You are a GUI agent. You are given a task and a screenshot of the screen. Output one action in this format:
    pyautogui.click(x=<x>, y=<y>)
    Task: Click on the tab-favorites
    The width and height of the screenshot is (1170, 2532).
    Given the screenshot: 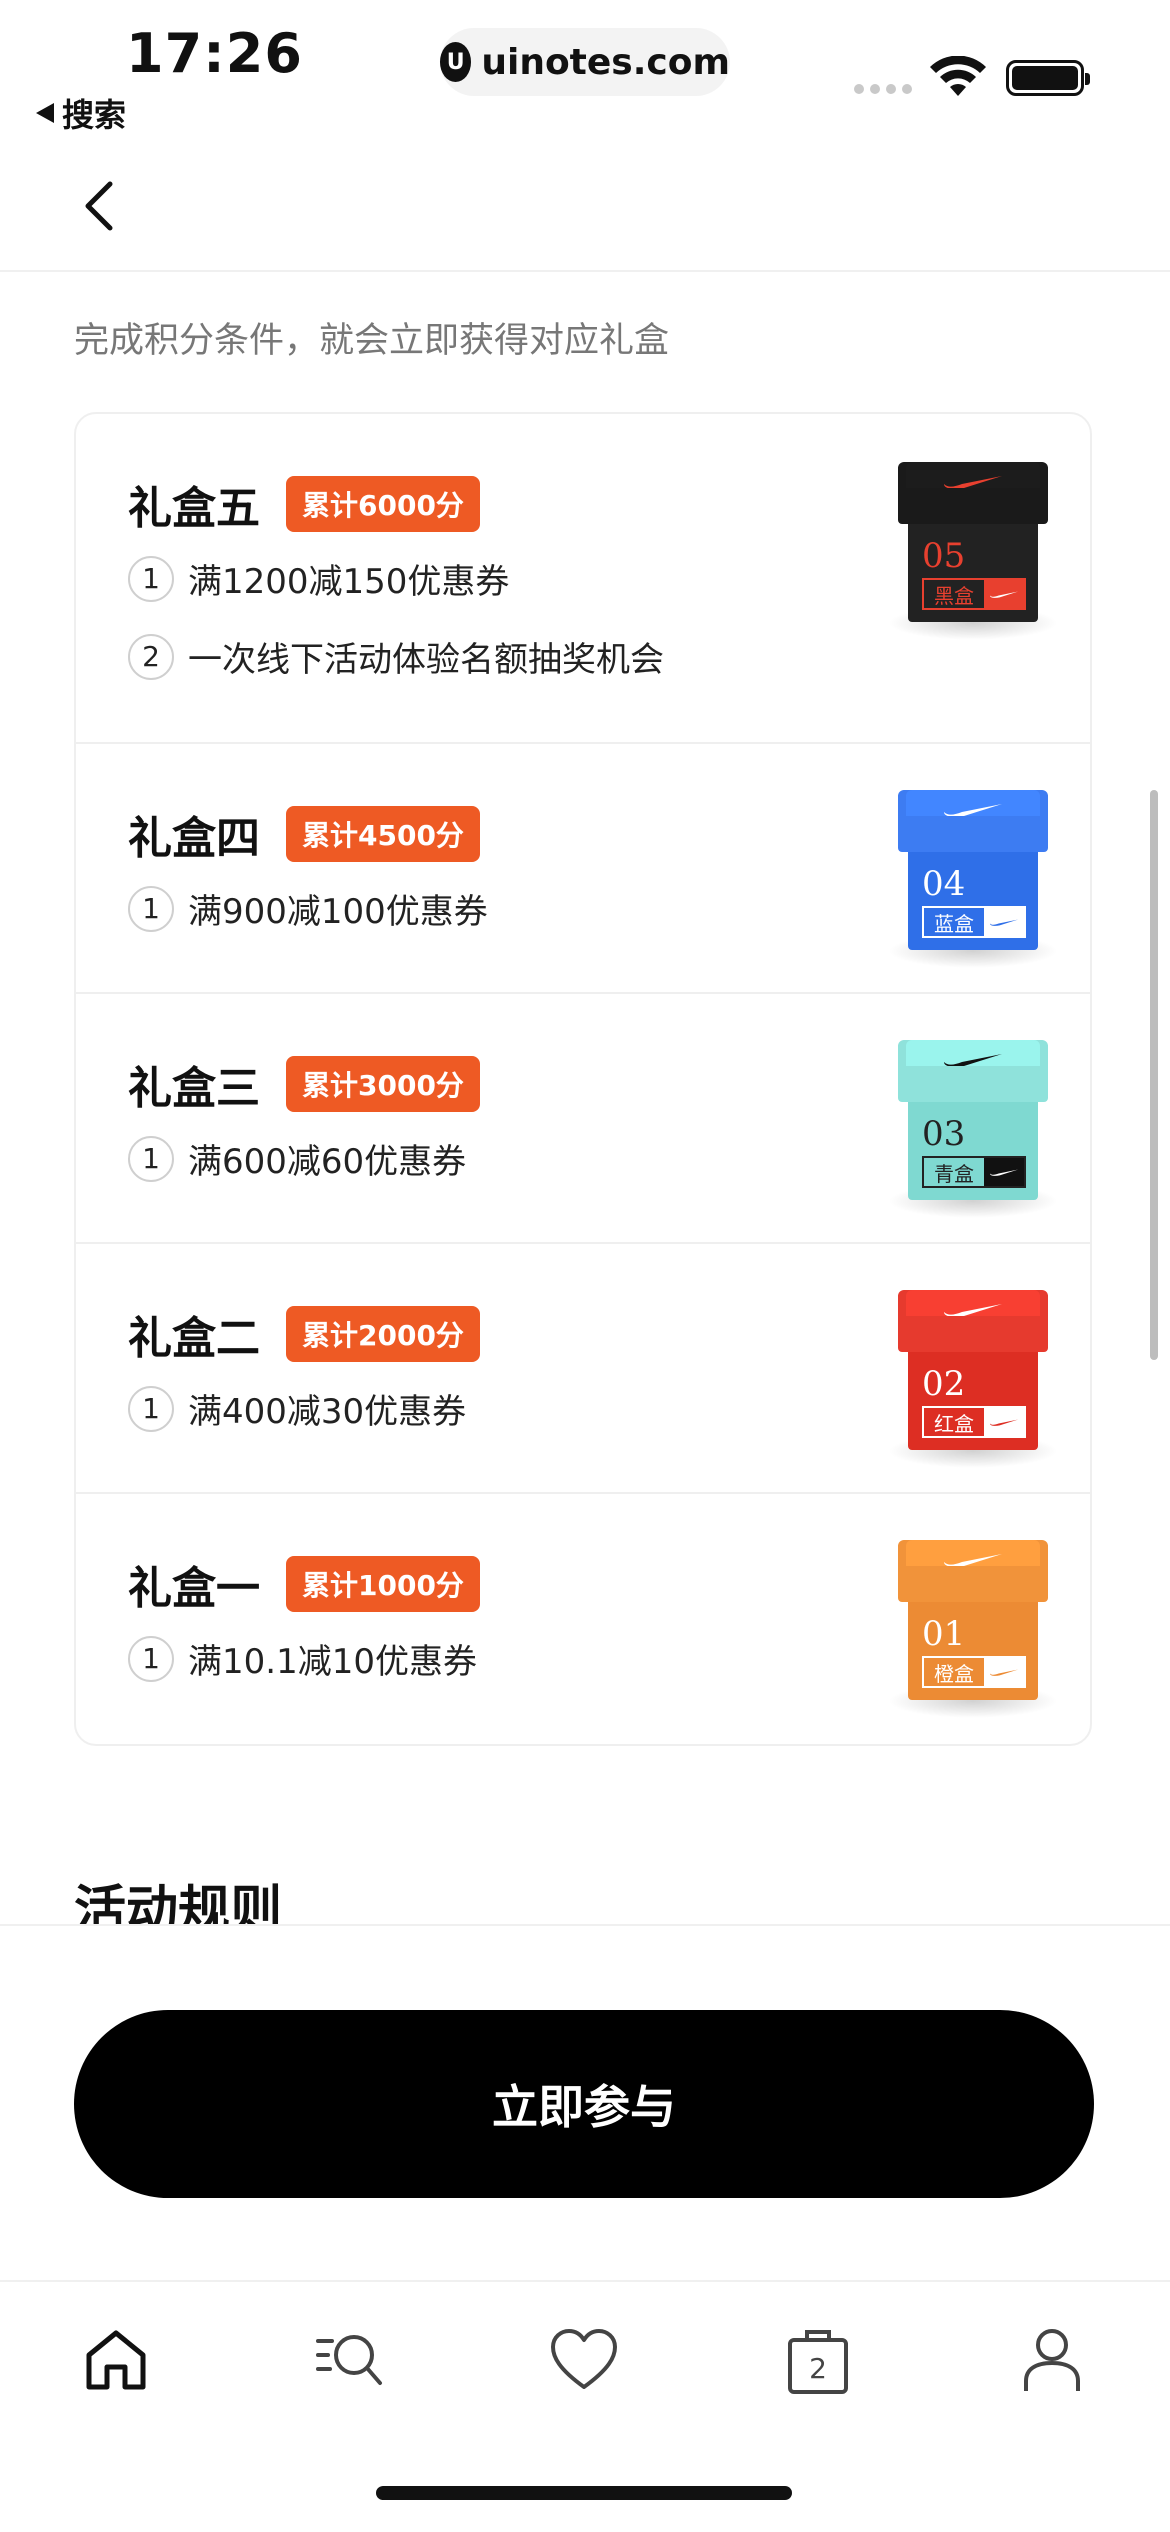 What is the action you would take?
    pyautogui.click(x=584, y=2360)
    